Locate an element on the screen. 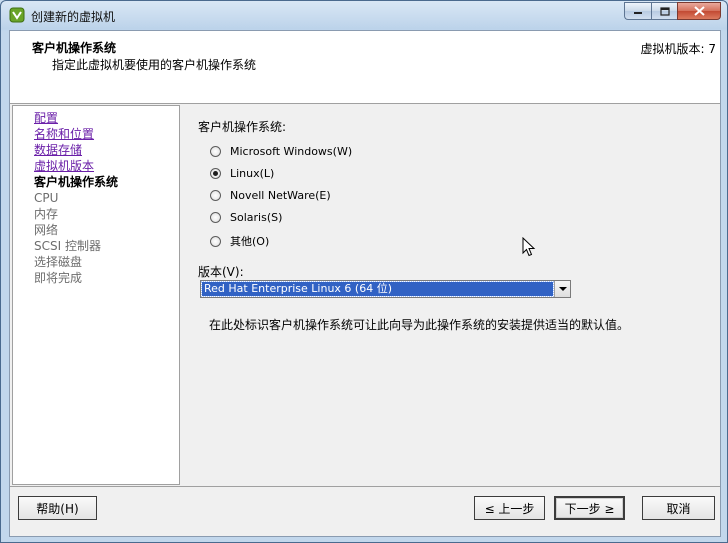 The height and width of the screenshot is (543, 728). version-dropdown-value: Red Hat Enterprise Linux 6 (64 位) is located at coordinates (377, 289).